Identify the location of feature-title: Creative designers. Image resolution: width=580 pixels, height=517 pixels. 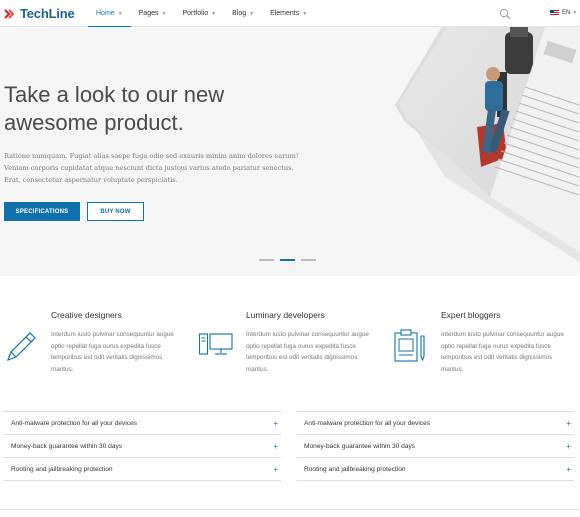
(86, 315).